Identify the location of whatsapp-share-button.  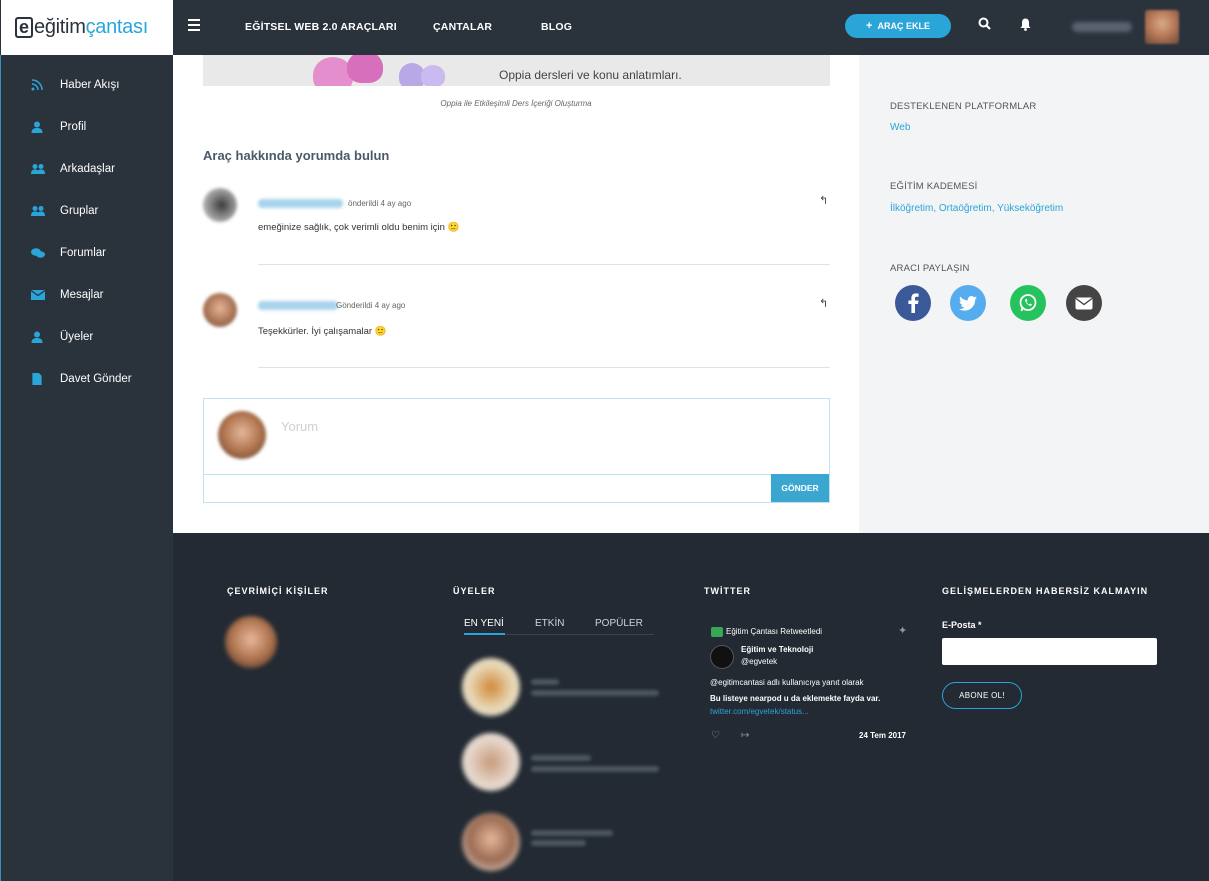
(1028, 303).